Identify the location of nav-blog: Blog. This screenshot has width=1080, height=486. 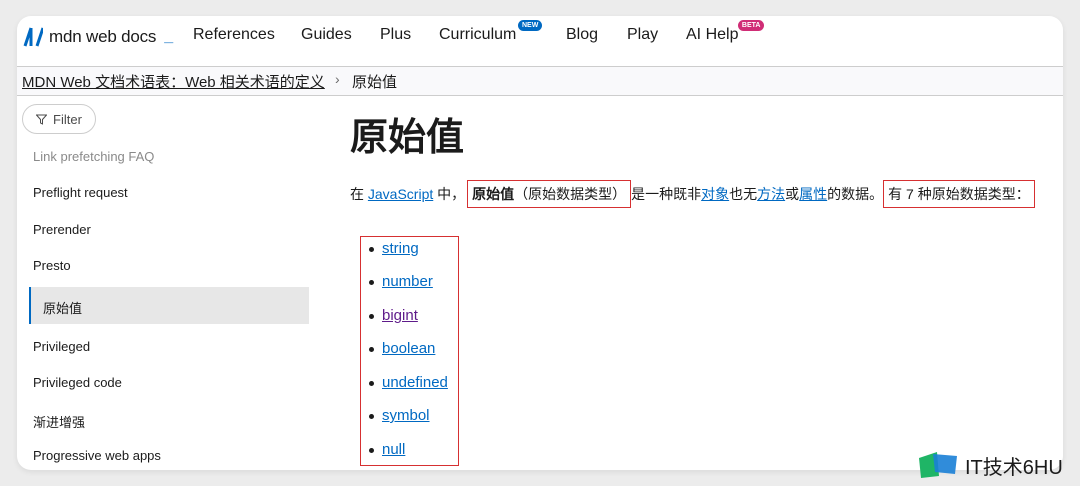
(582, 35).